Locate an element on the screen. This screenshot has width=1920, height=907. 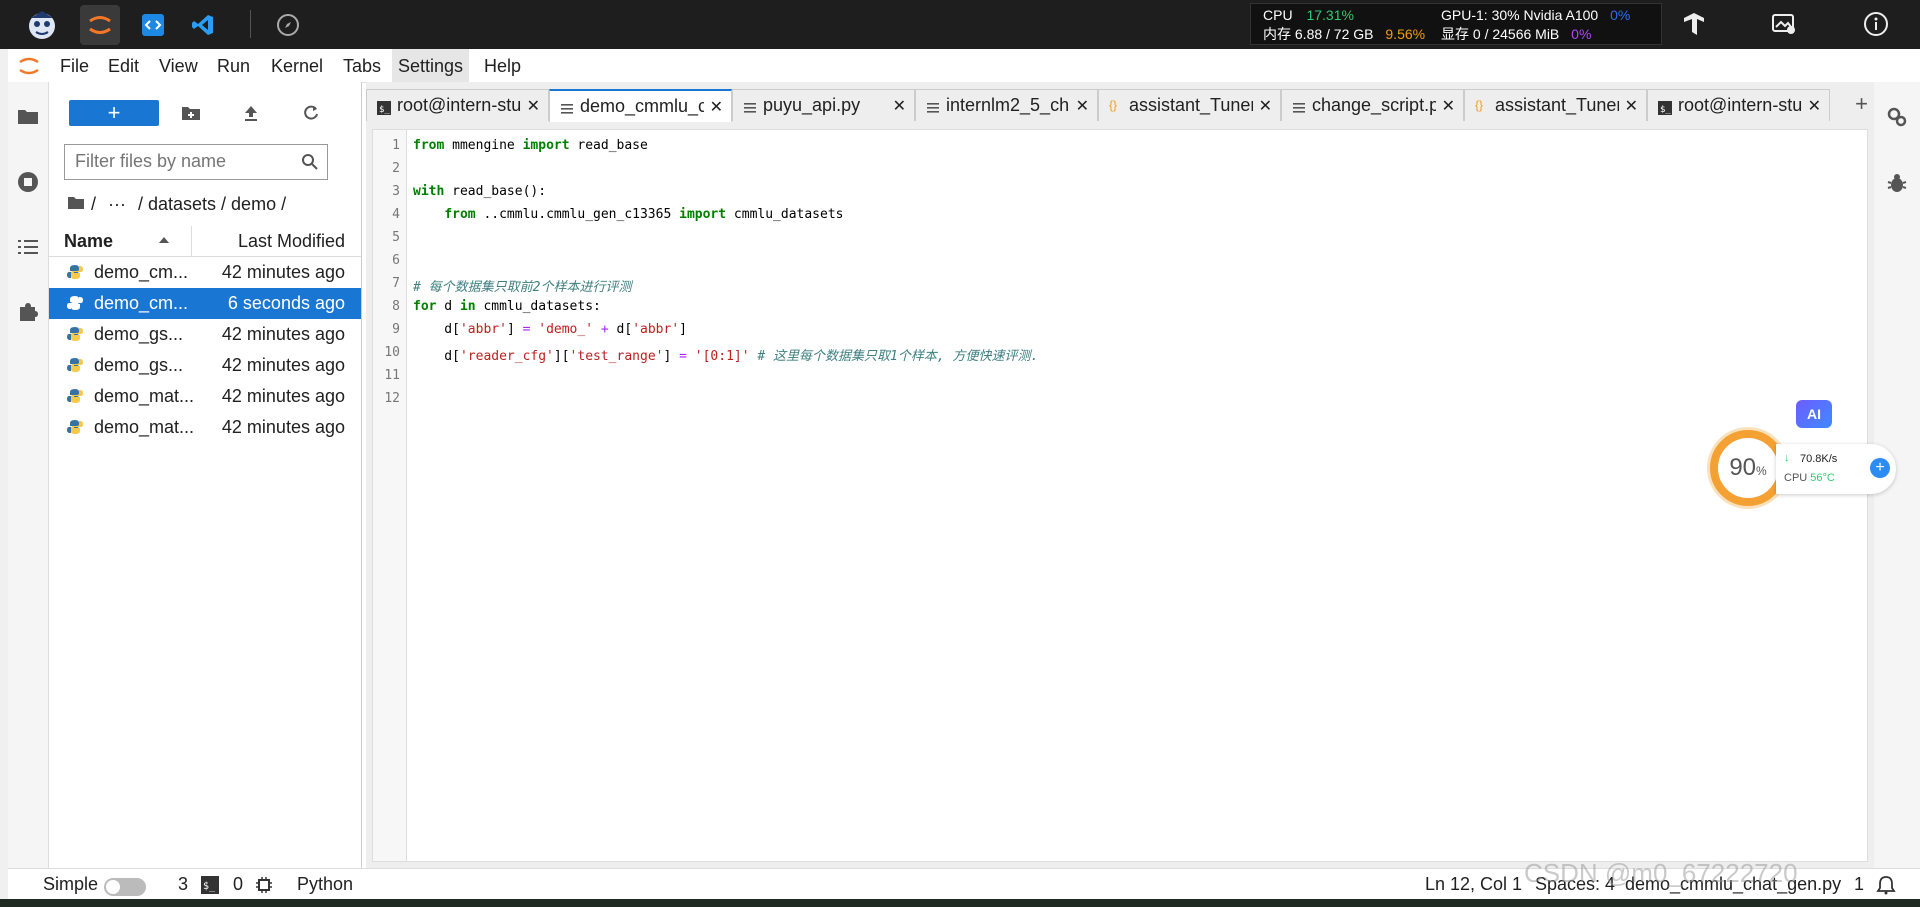
compass-icon is located at coordinates (288, 25).